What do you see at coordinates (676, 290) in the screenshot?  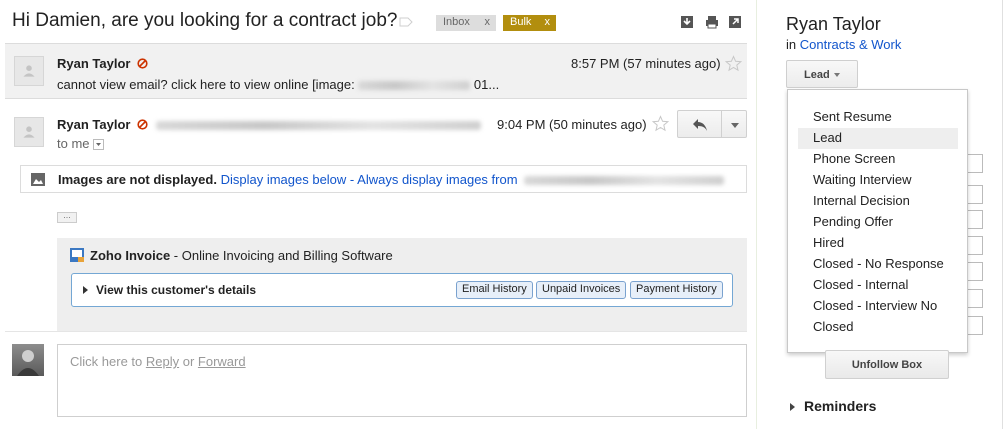 I see `payment-history-button: Payment History` at bounding box center [676, 290].